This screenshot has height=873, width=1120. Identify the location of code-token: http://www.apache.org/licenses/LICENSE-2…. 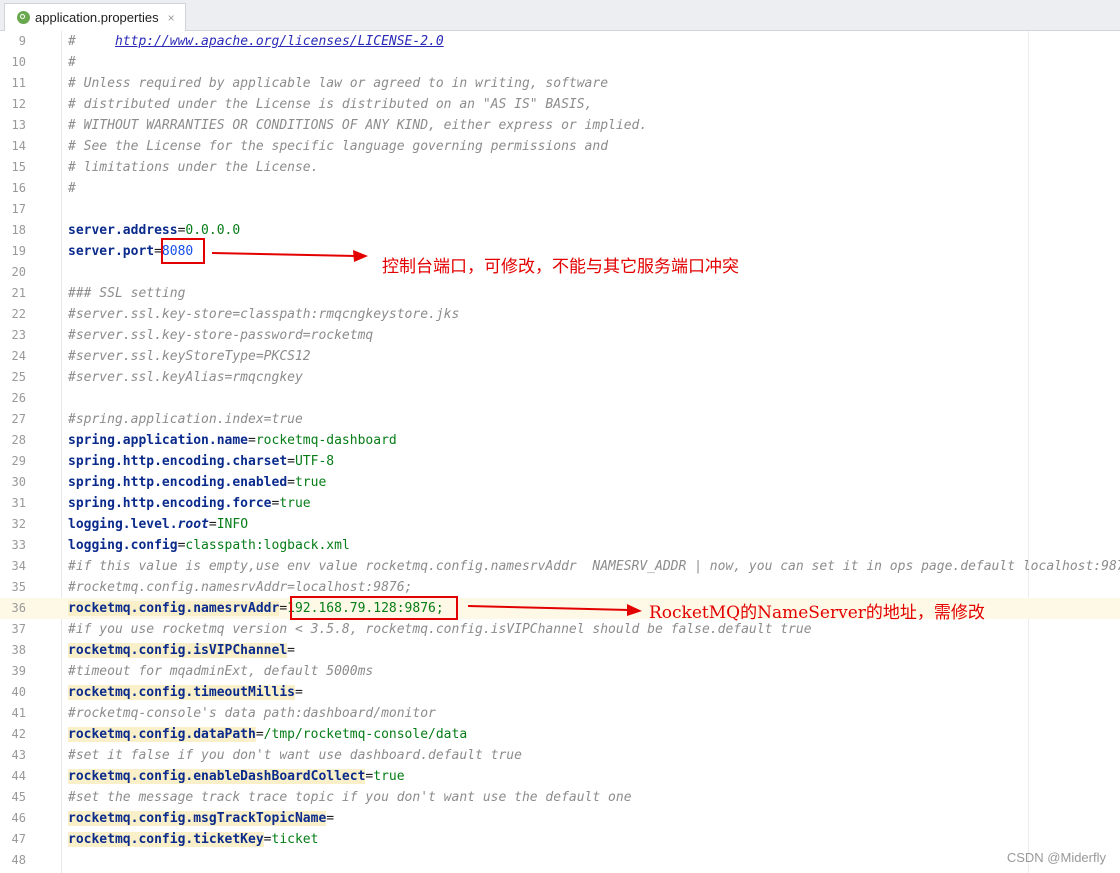
(279, 41).